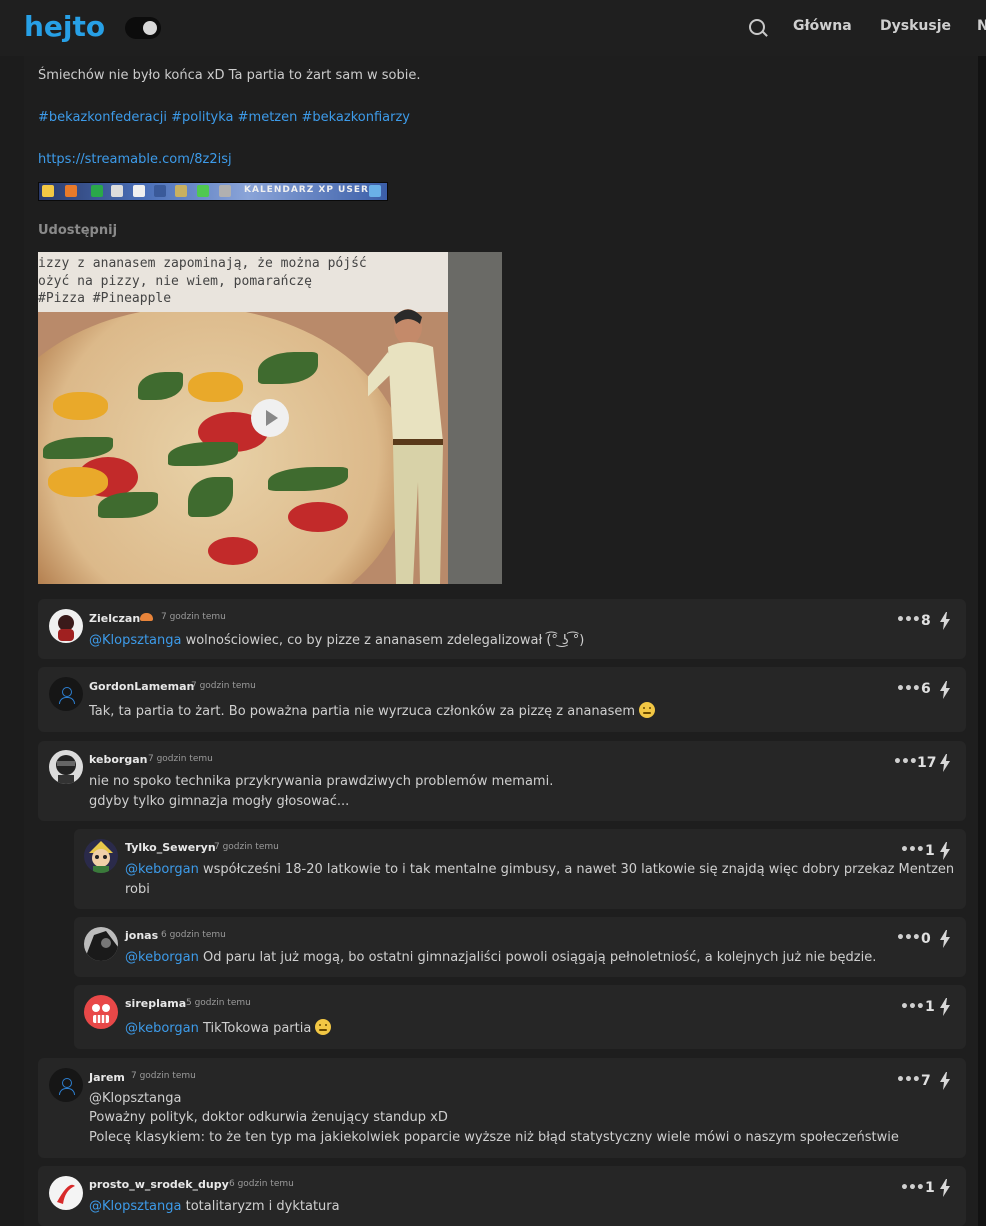  What do you see at coordinates (146, 617) in the screenshot?
I see `croissant-badge-icon` at bounding box center [146, 617].